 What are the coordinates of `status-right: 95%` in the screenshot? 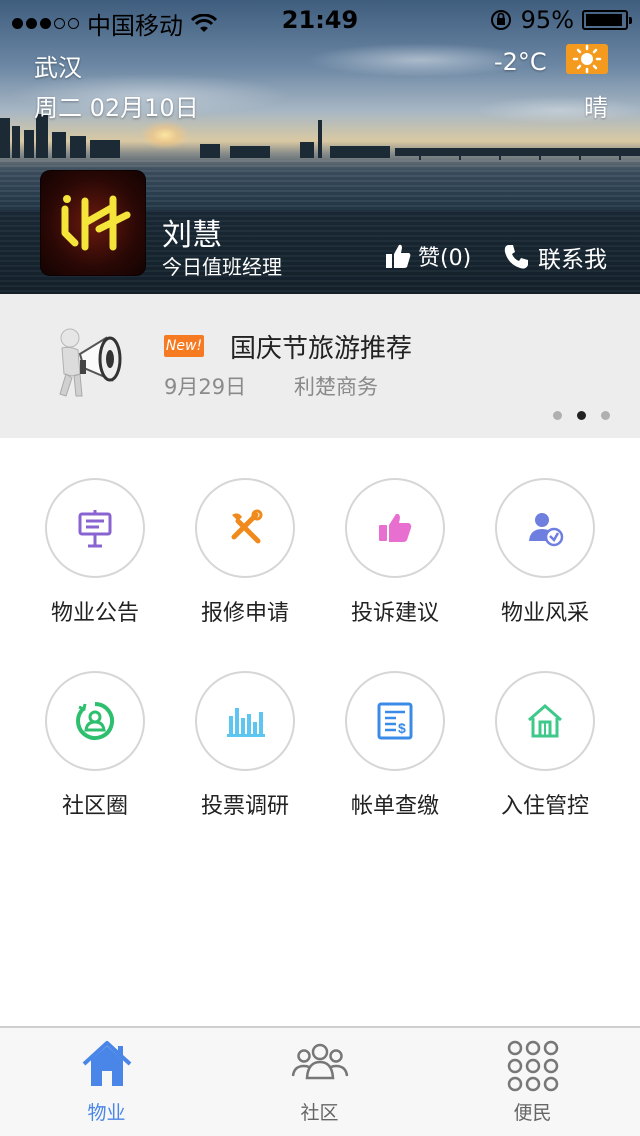 It's located at (560, 20).